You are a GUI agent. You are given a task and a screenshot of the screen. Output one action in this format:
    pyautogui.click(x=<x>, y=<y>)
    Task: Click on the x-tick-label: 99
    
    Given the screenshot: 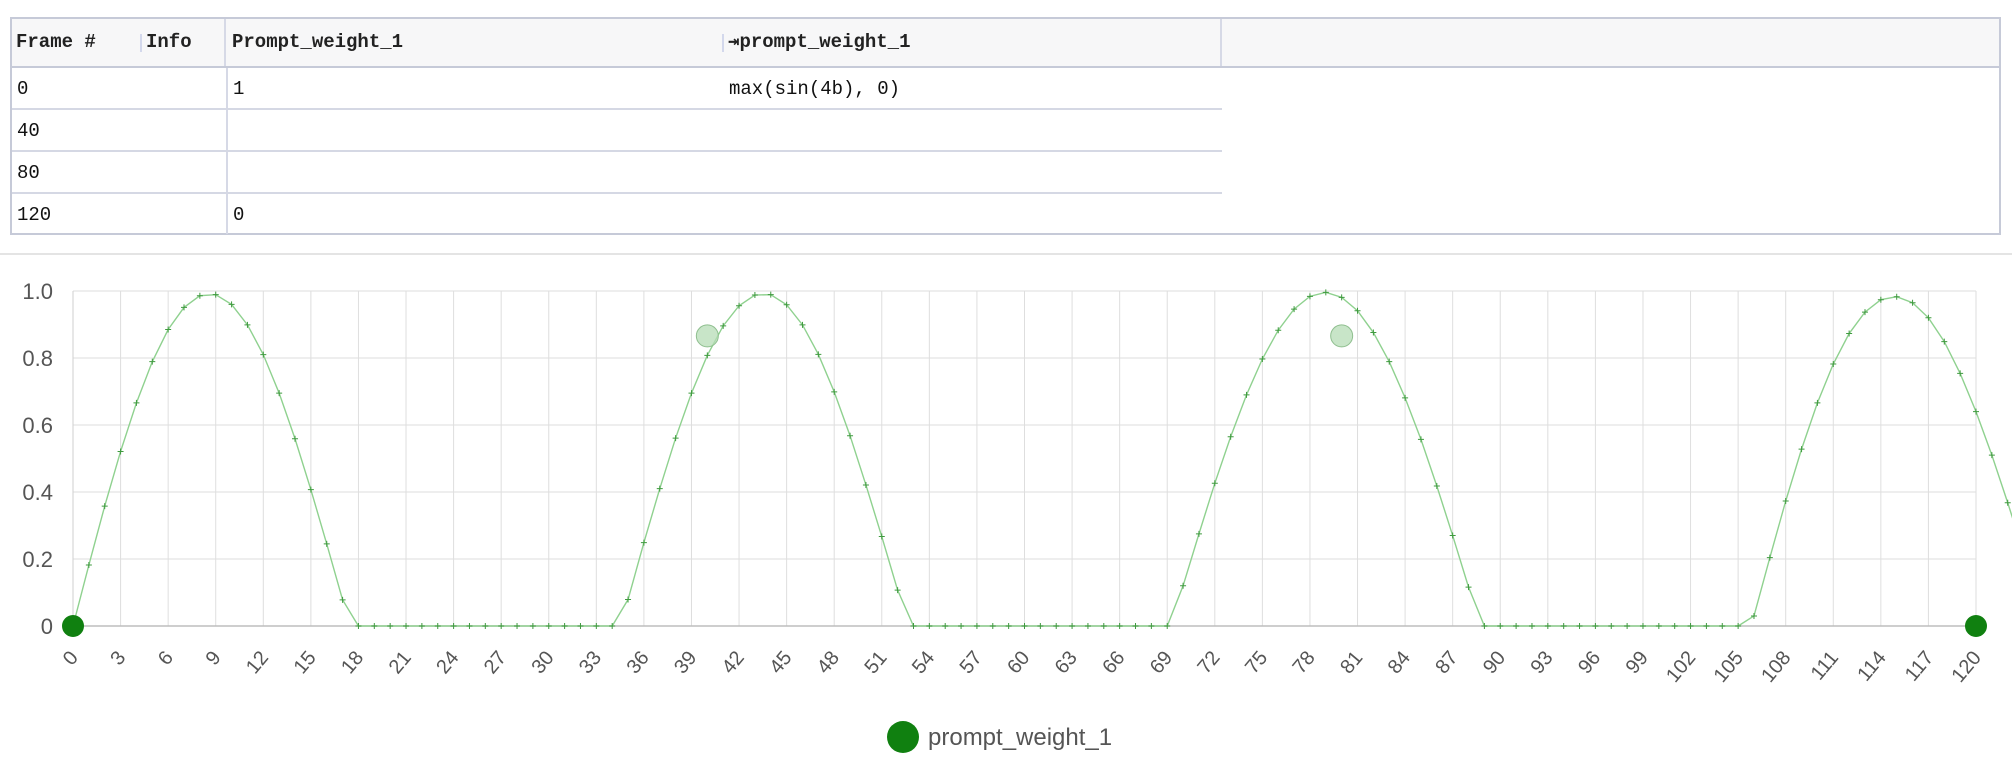 What is the action you would take?
    pyautogui.click(x=1637, y=662)
    